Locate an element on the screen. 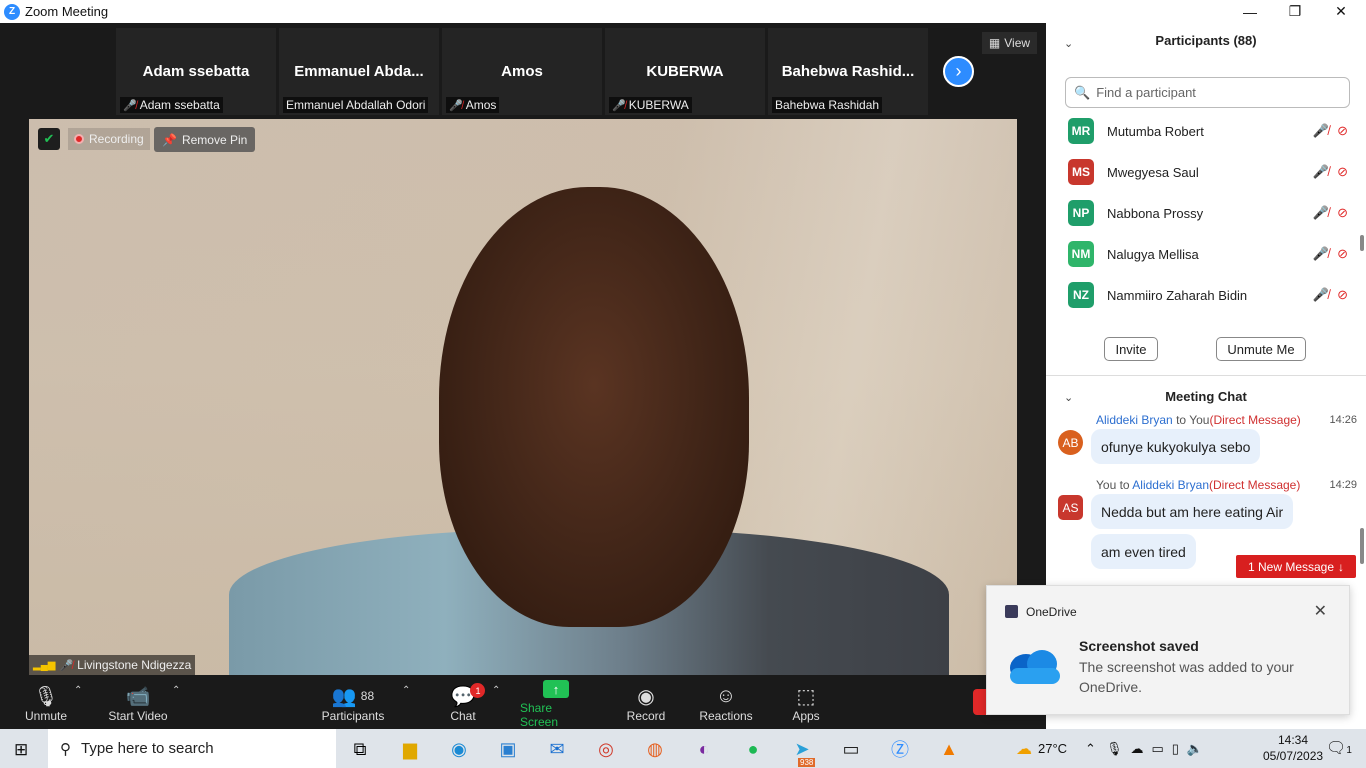  microphone-icon: 🎙 is located at coordinates (1114, 749).